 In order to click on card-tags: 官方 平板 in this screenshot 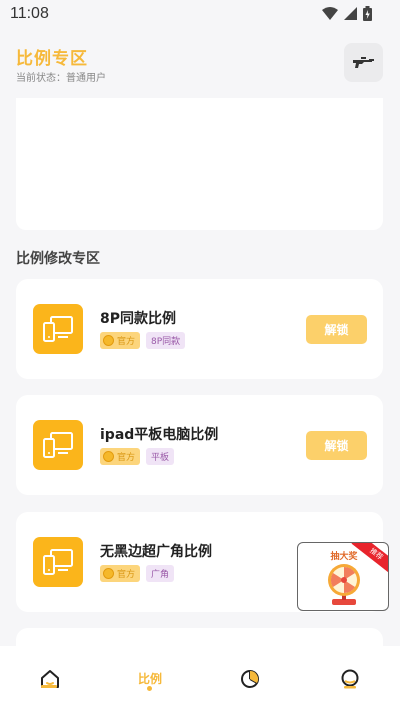, I will do `click(137, 456)`.